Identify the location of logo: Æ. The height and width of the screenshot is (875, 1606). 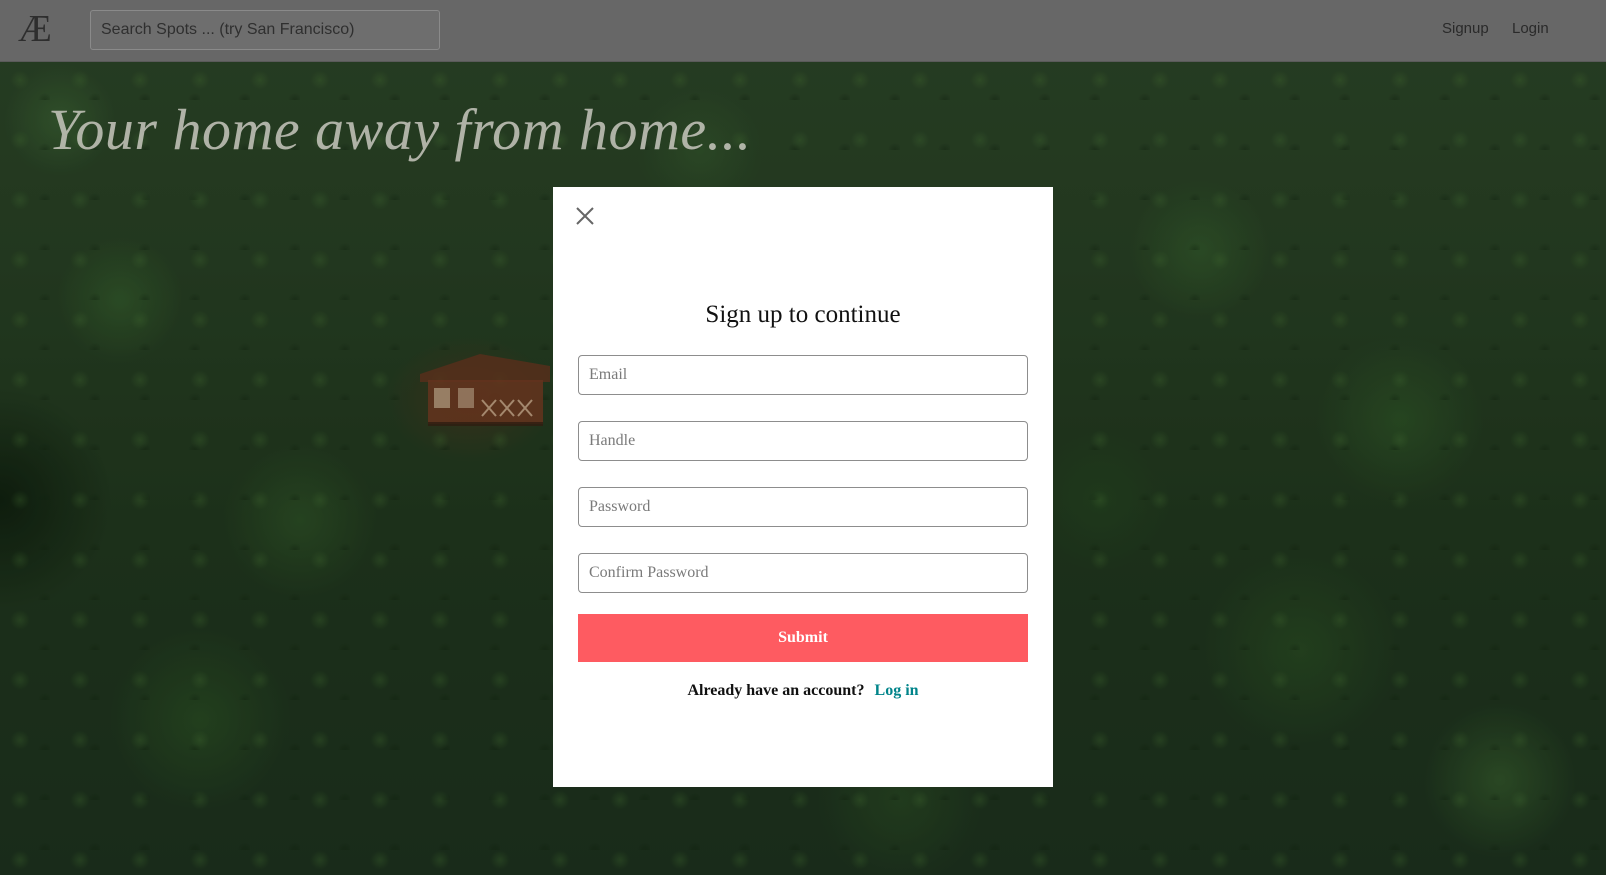
(35, 29).